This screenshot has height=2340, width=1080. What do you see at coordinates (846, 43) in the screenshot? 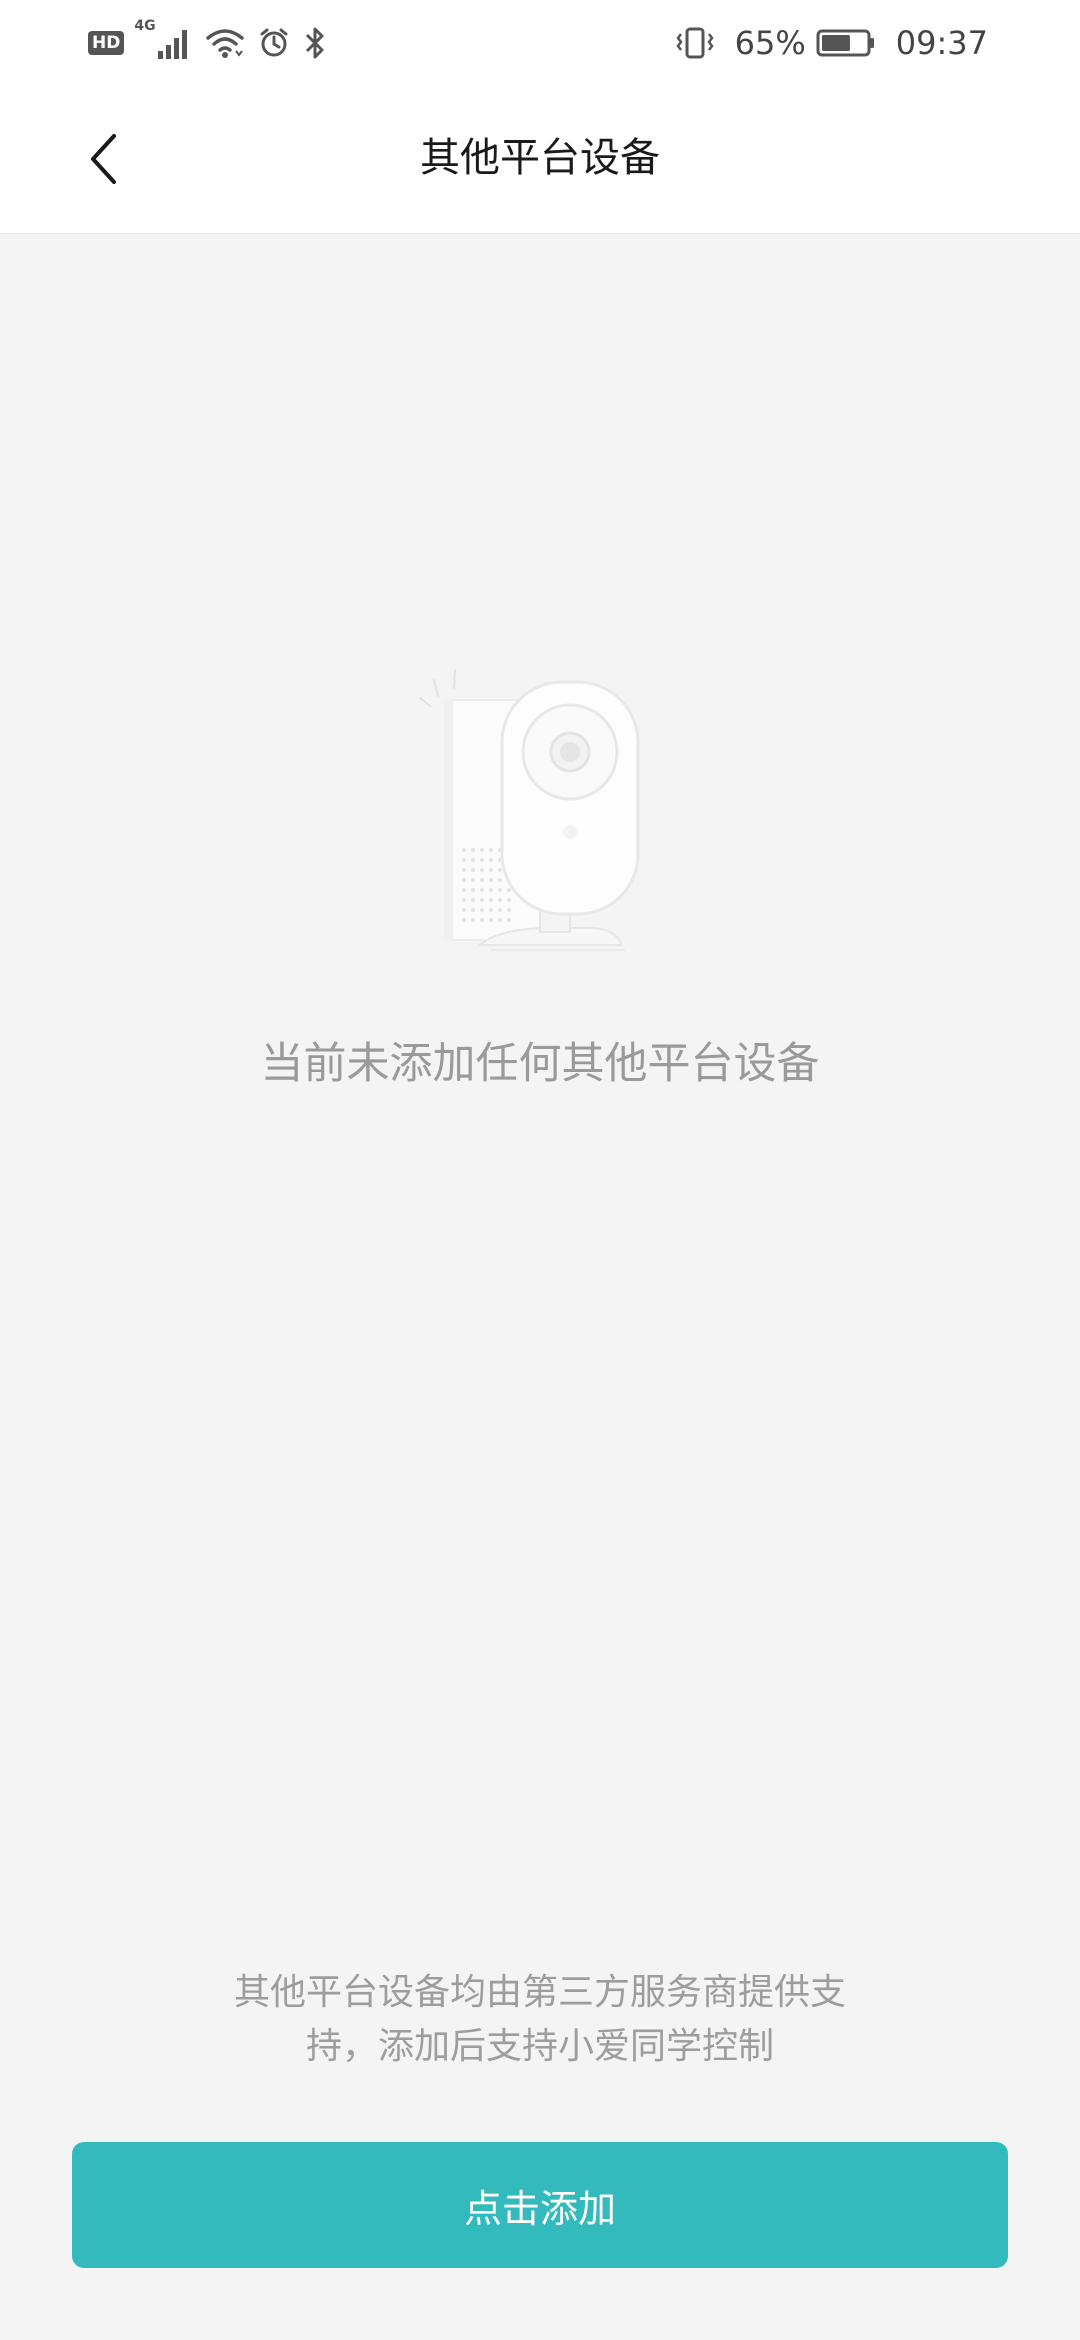
I see `battery-icon` at bounding box center [846, 43].